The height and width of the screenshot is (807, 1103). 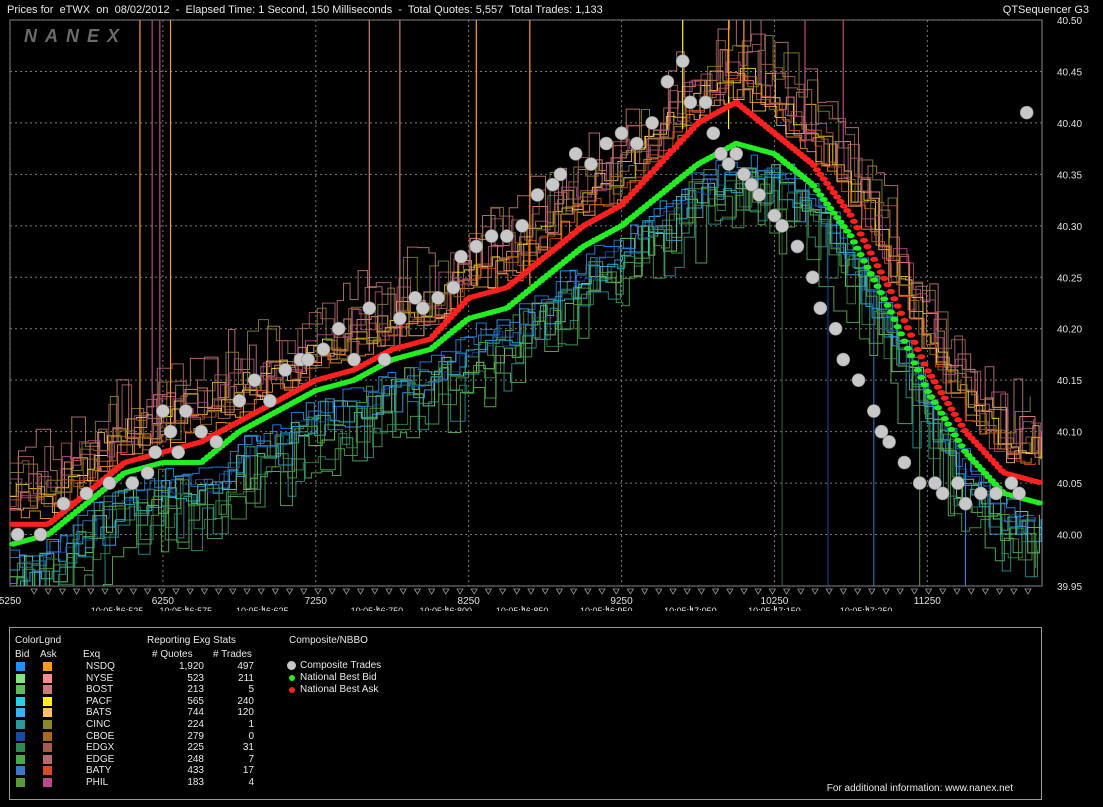 I want to click on trade-count: 1, so click(x=251, y=724).